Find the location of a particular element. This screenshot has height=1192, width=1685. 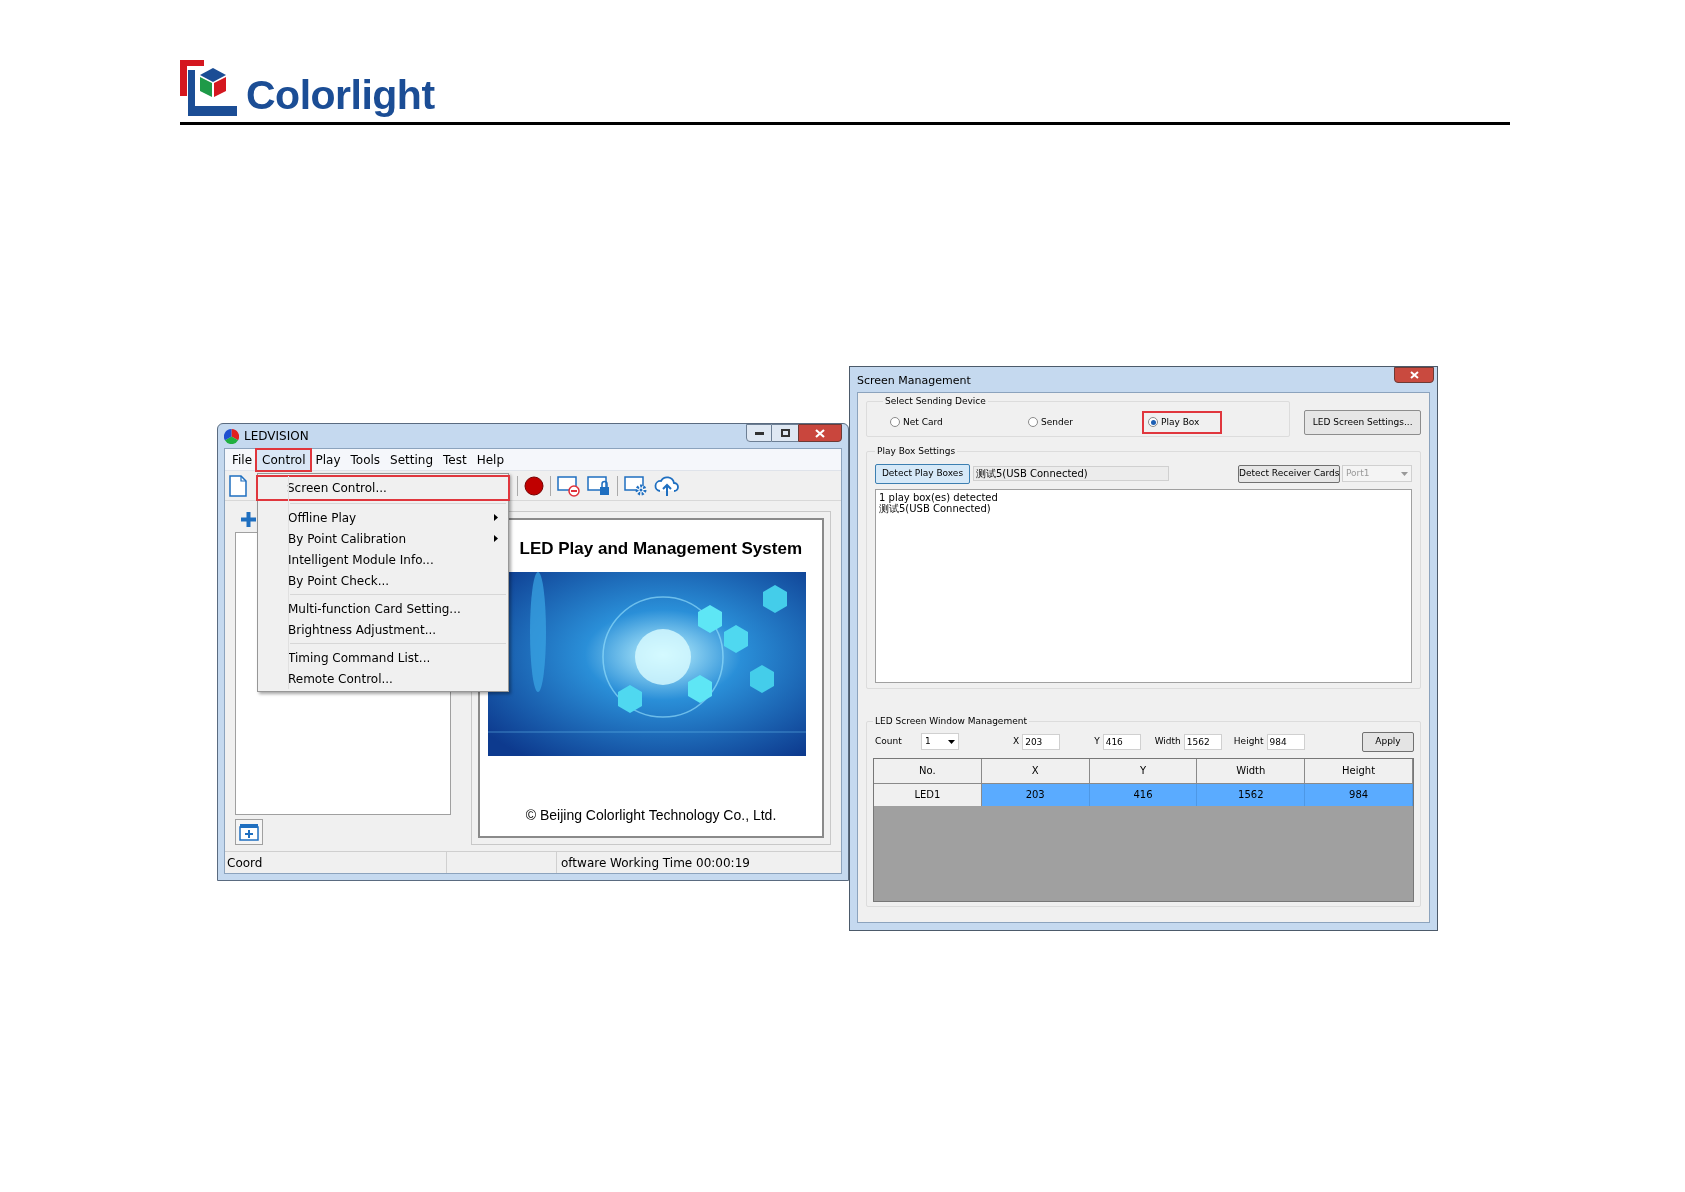

minimize-icon is located at coordinates (759, 433).